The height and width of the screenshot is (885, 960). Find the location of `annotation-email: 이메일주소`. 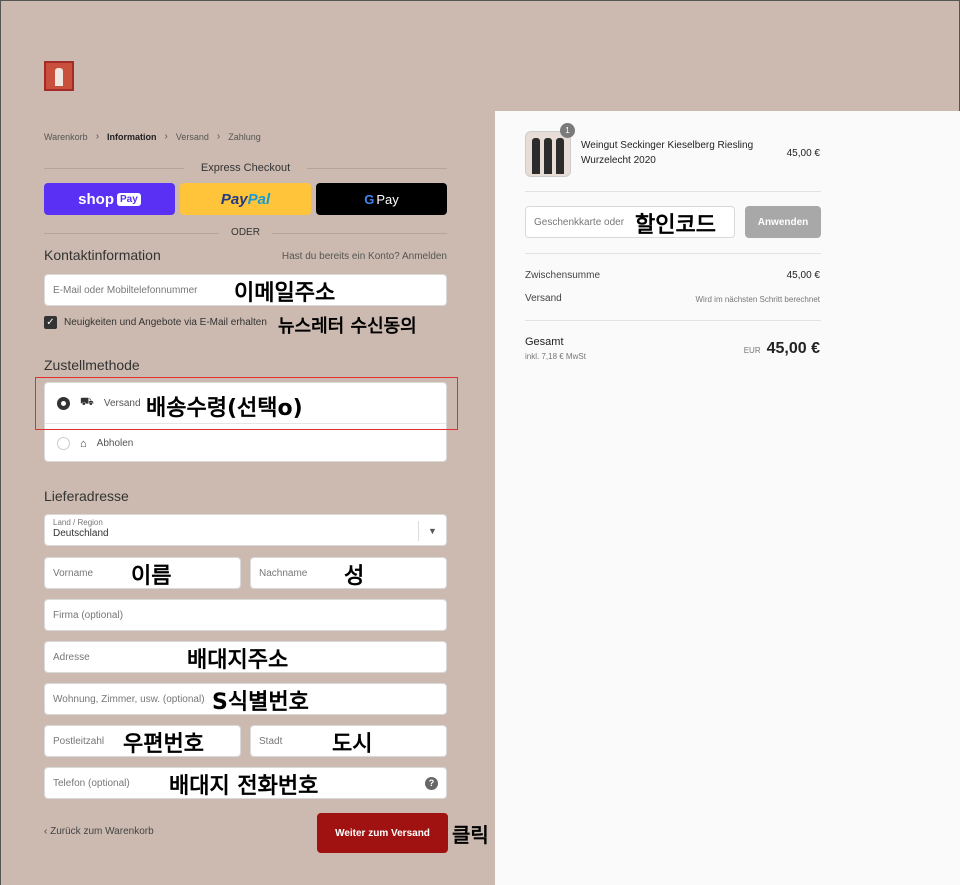

annotation-email: 이메일주소 is located at coordinates (285, 293).